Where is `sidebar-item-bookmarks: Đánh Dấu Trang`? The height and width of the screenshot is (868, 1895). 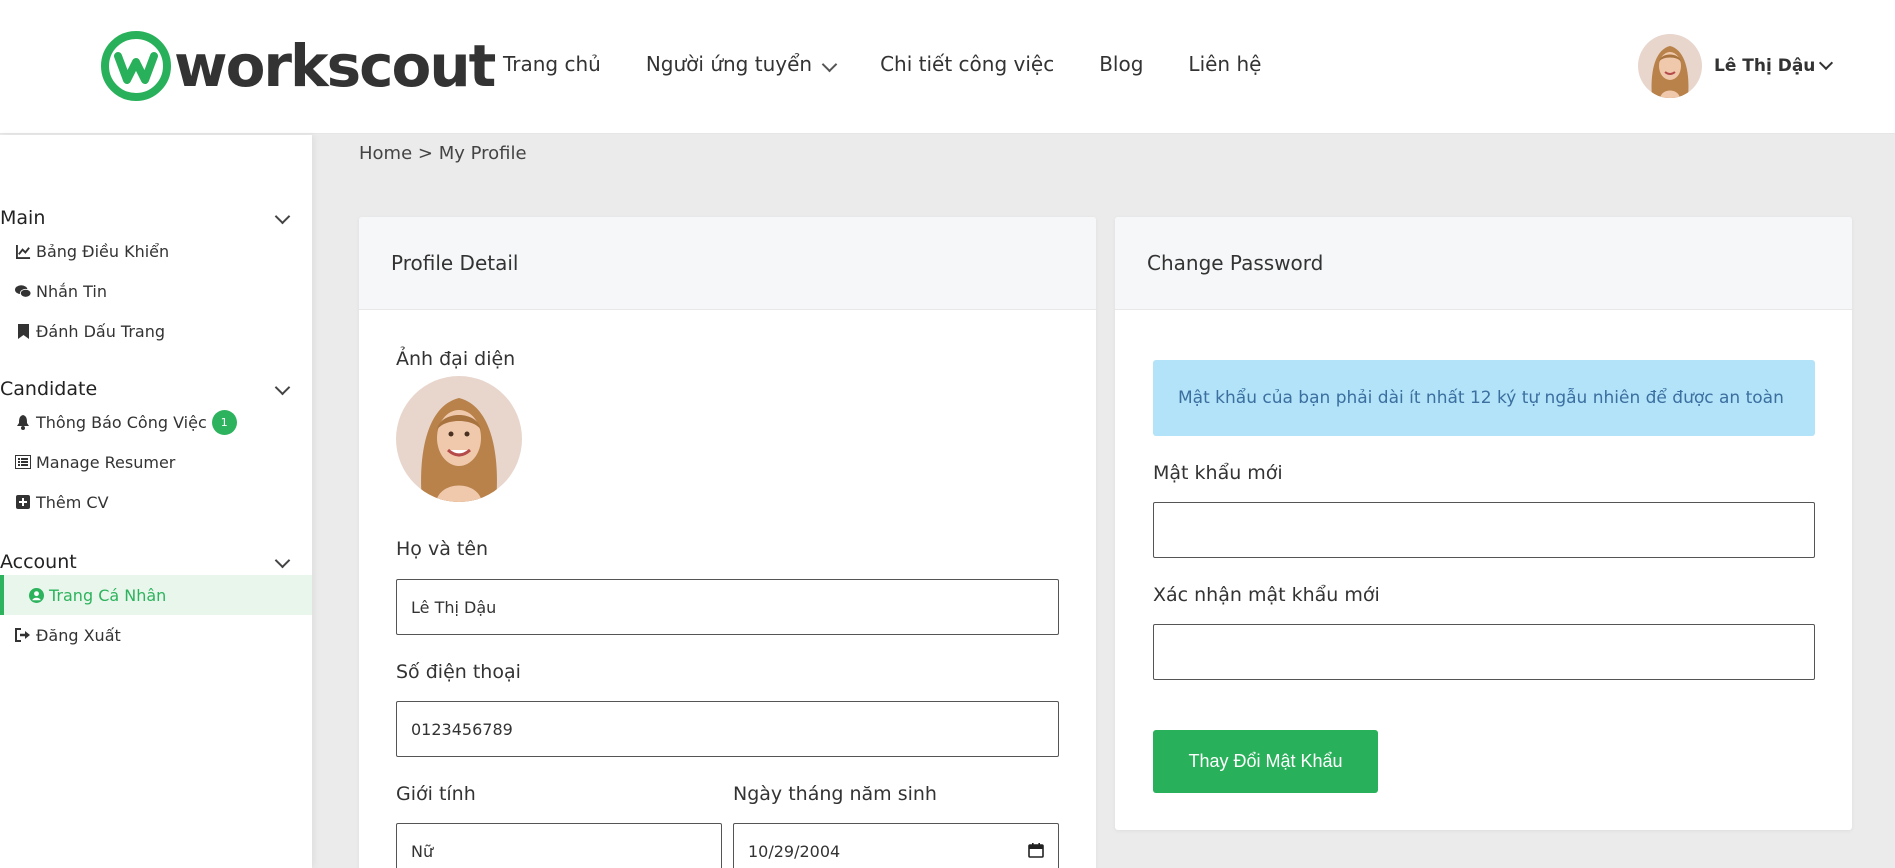
sidebar-item-bookmarks: Đánh Dấu Trang is located at coordinates (156, 331).